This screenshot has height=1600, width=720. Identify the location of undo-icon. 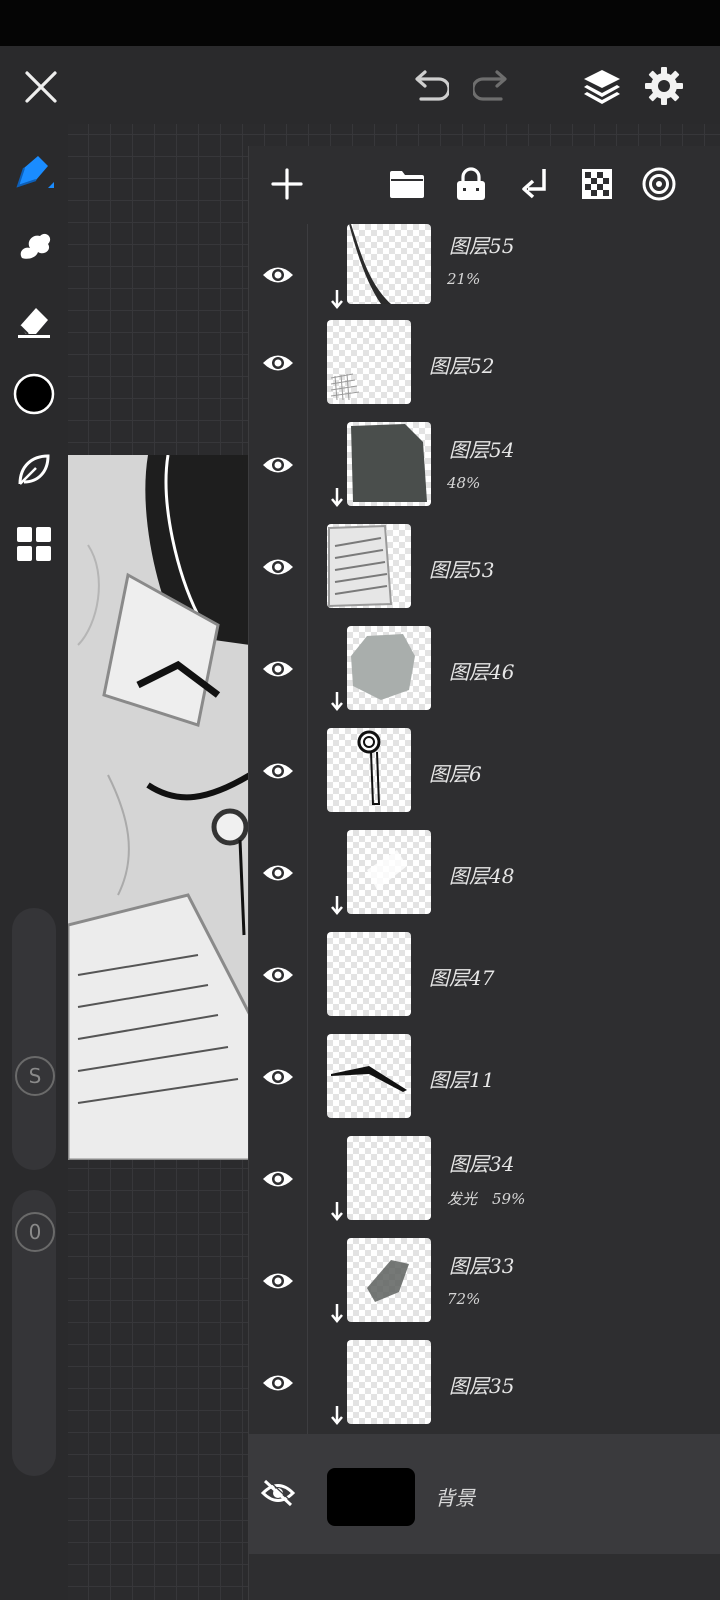
(429, 87).